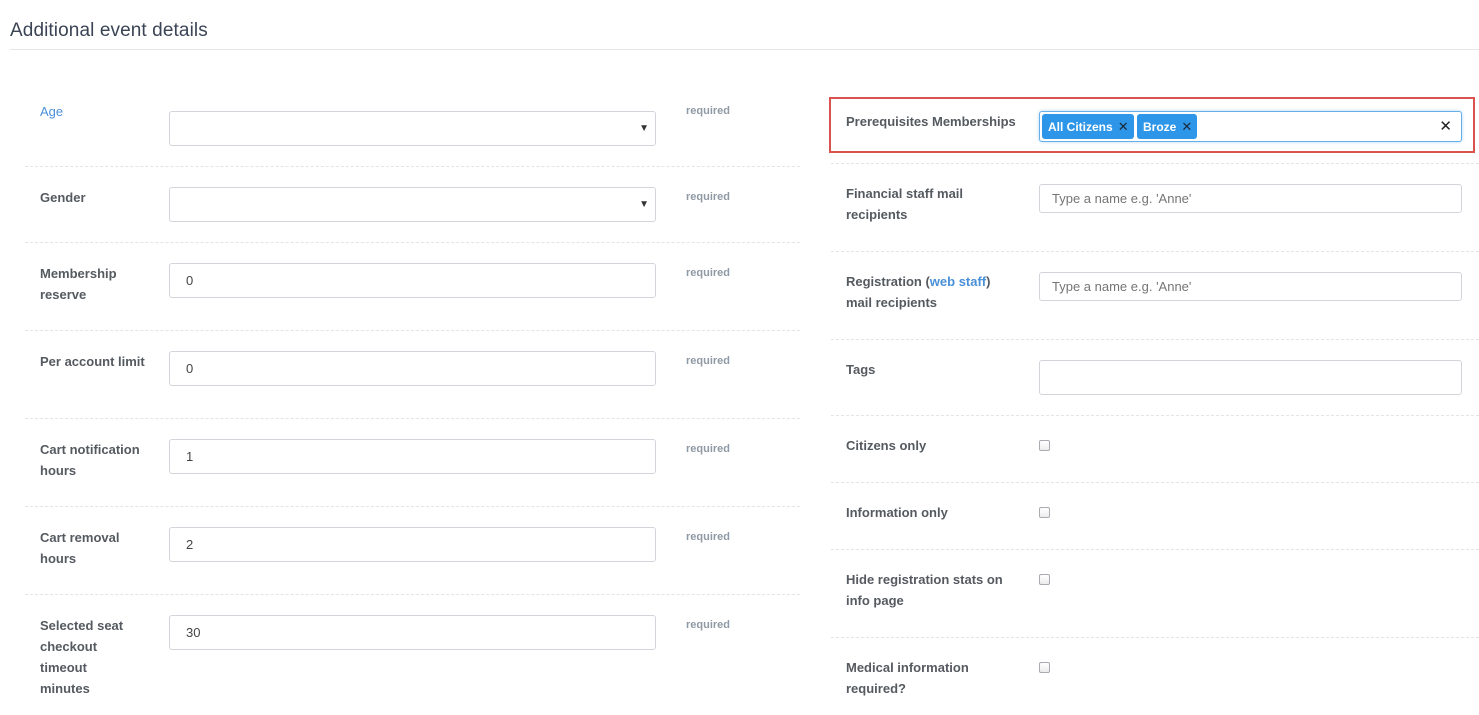 This screenshot has height=715, width=1479. Describe the element at coordinates (907, 678) in the screenshot. I see `medical-info-label: Medical information required?` at that location.